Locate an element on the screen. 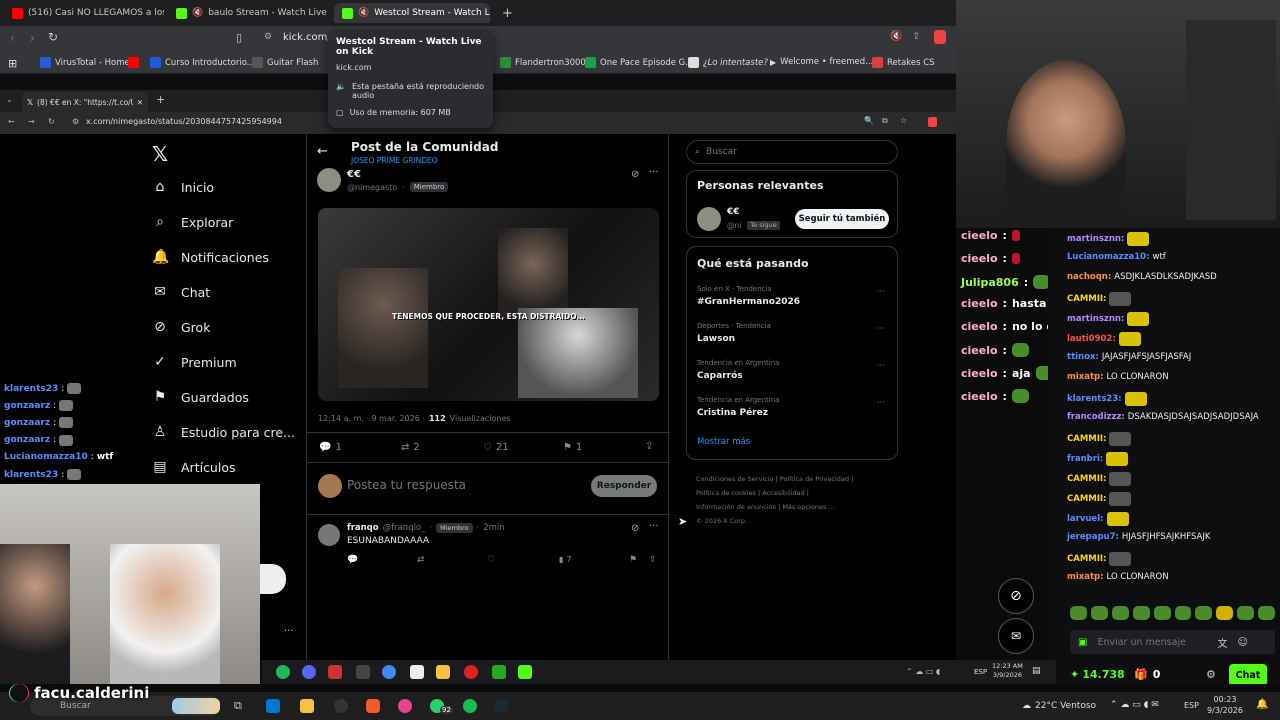  bookmark-item is located at coordinates (133, 62).